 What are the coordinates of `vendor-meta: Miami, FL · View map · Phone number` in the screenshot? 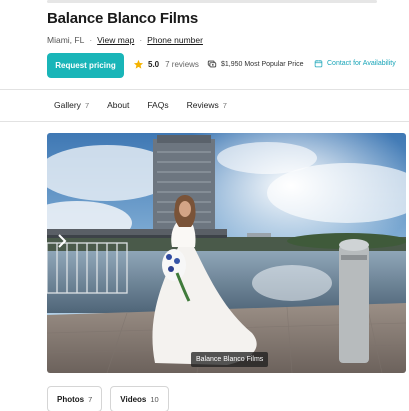 It's located at (125, 40).